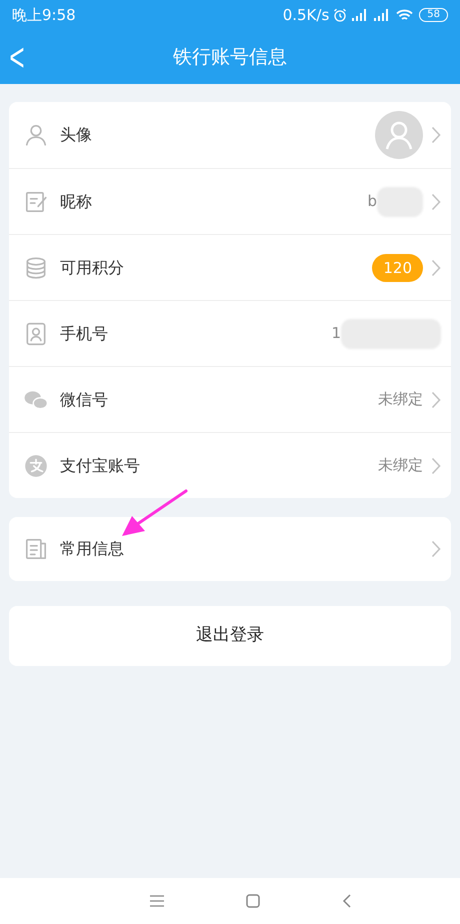 The width and height of the screenshot is (460, 924). What do you see at coordinates (84, 333) in the screenshot?
I see `row-label: 手机号` at bounding box center [84, 333].